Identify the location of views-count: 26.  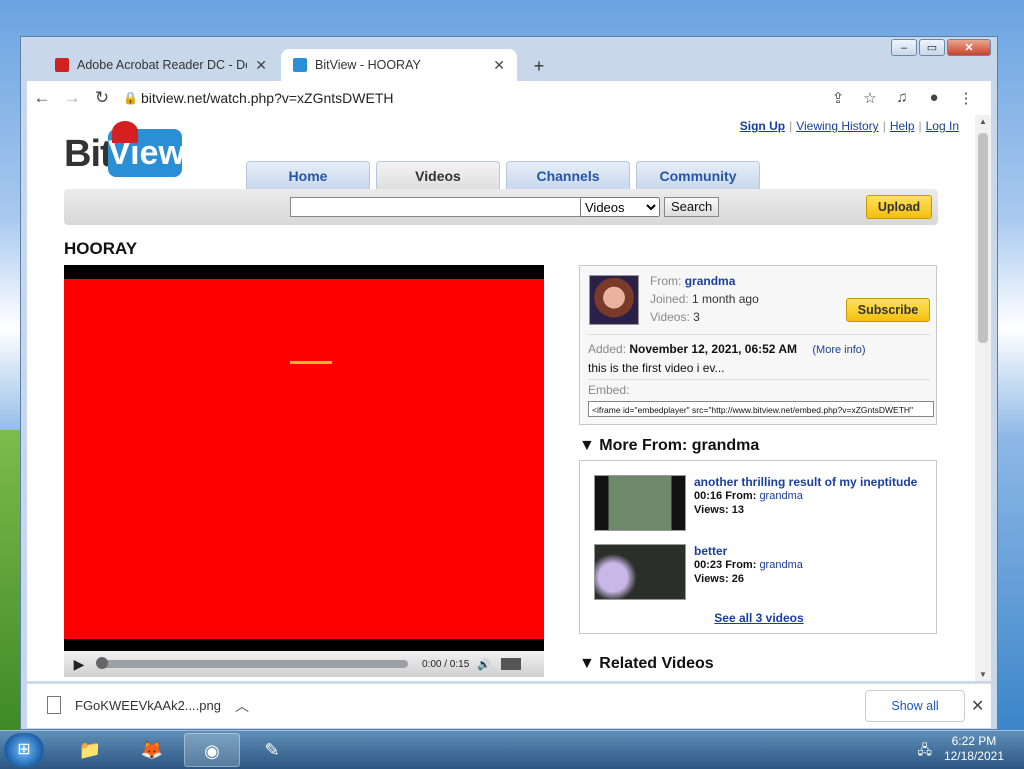
(737, 579).